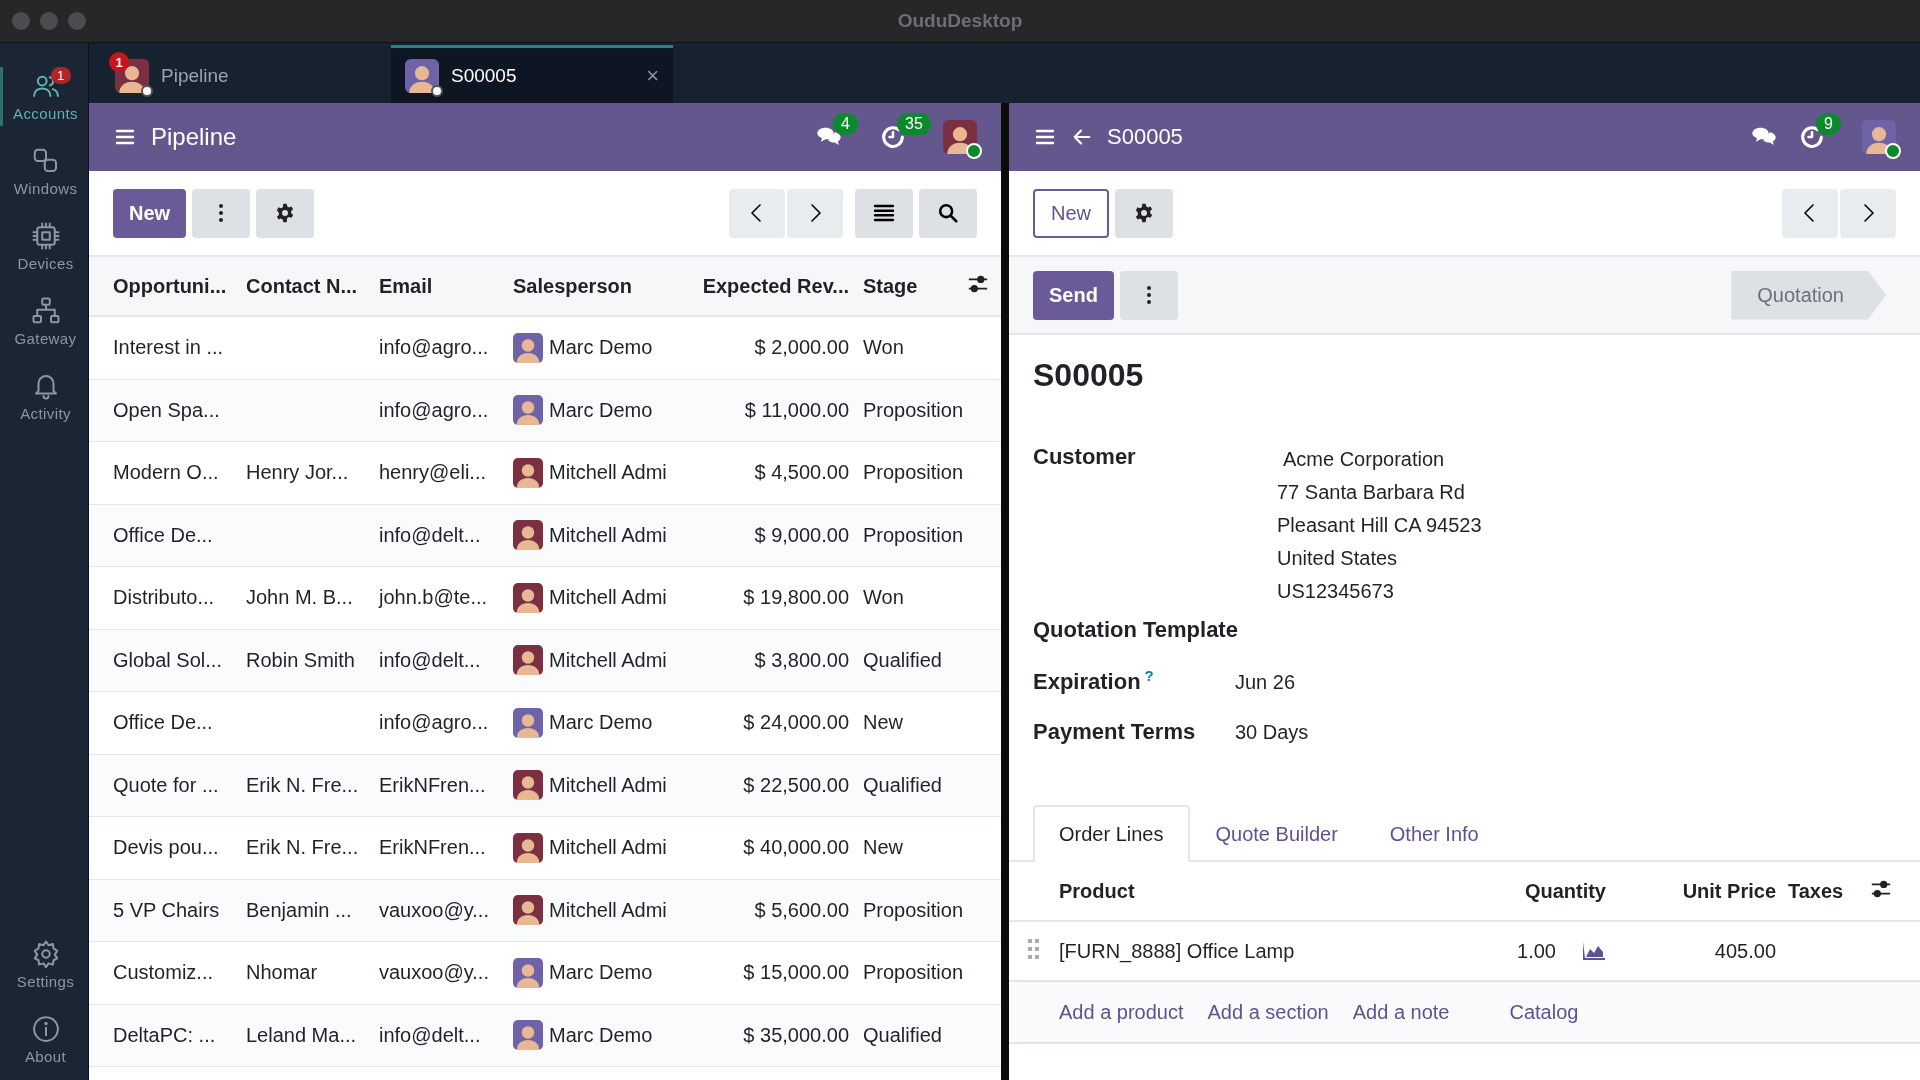 This screenshot has width=1920, height=1080. I want to click on table-cell-text: Nhomar, so click(282, 973).